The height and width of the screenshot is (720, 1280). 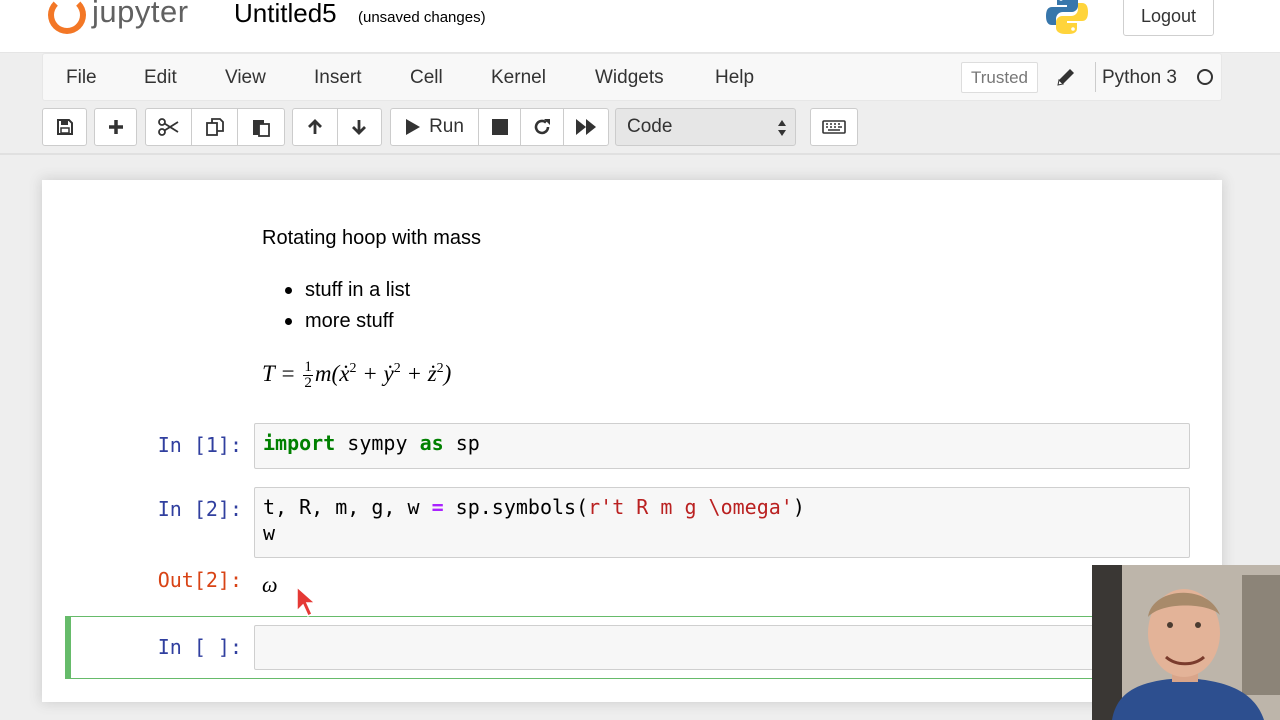 What do you see at coordinates (199, 445) in the screenshot?
I see `cell1-input-prompt: In [1]:` at bounding box center [199, 445].